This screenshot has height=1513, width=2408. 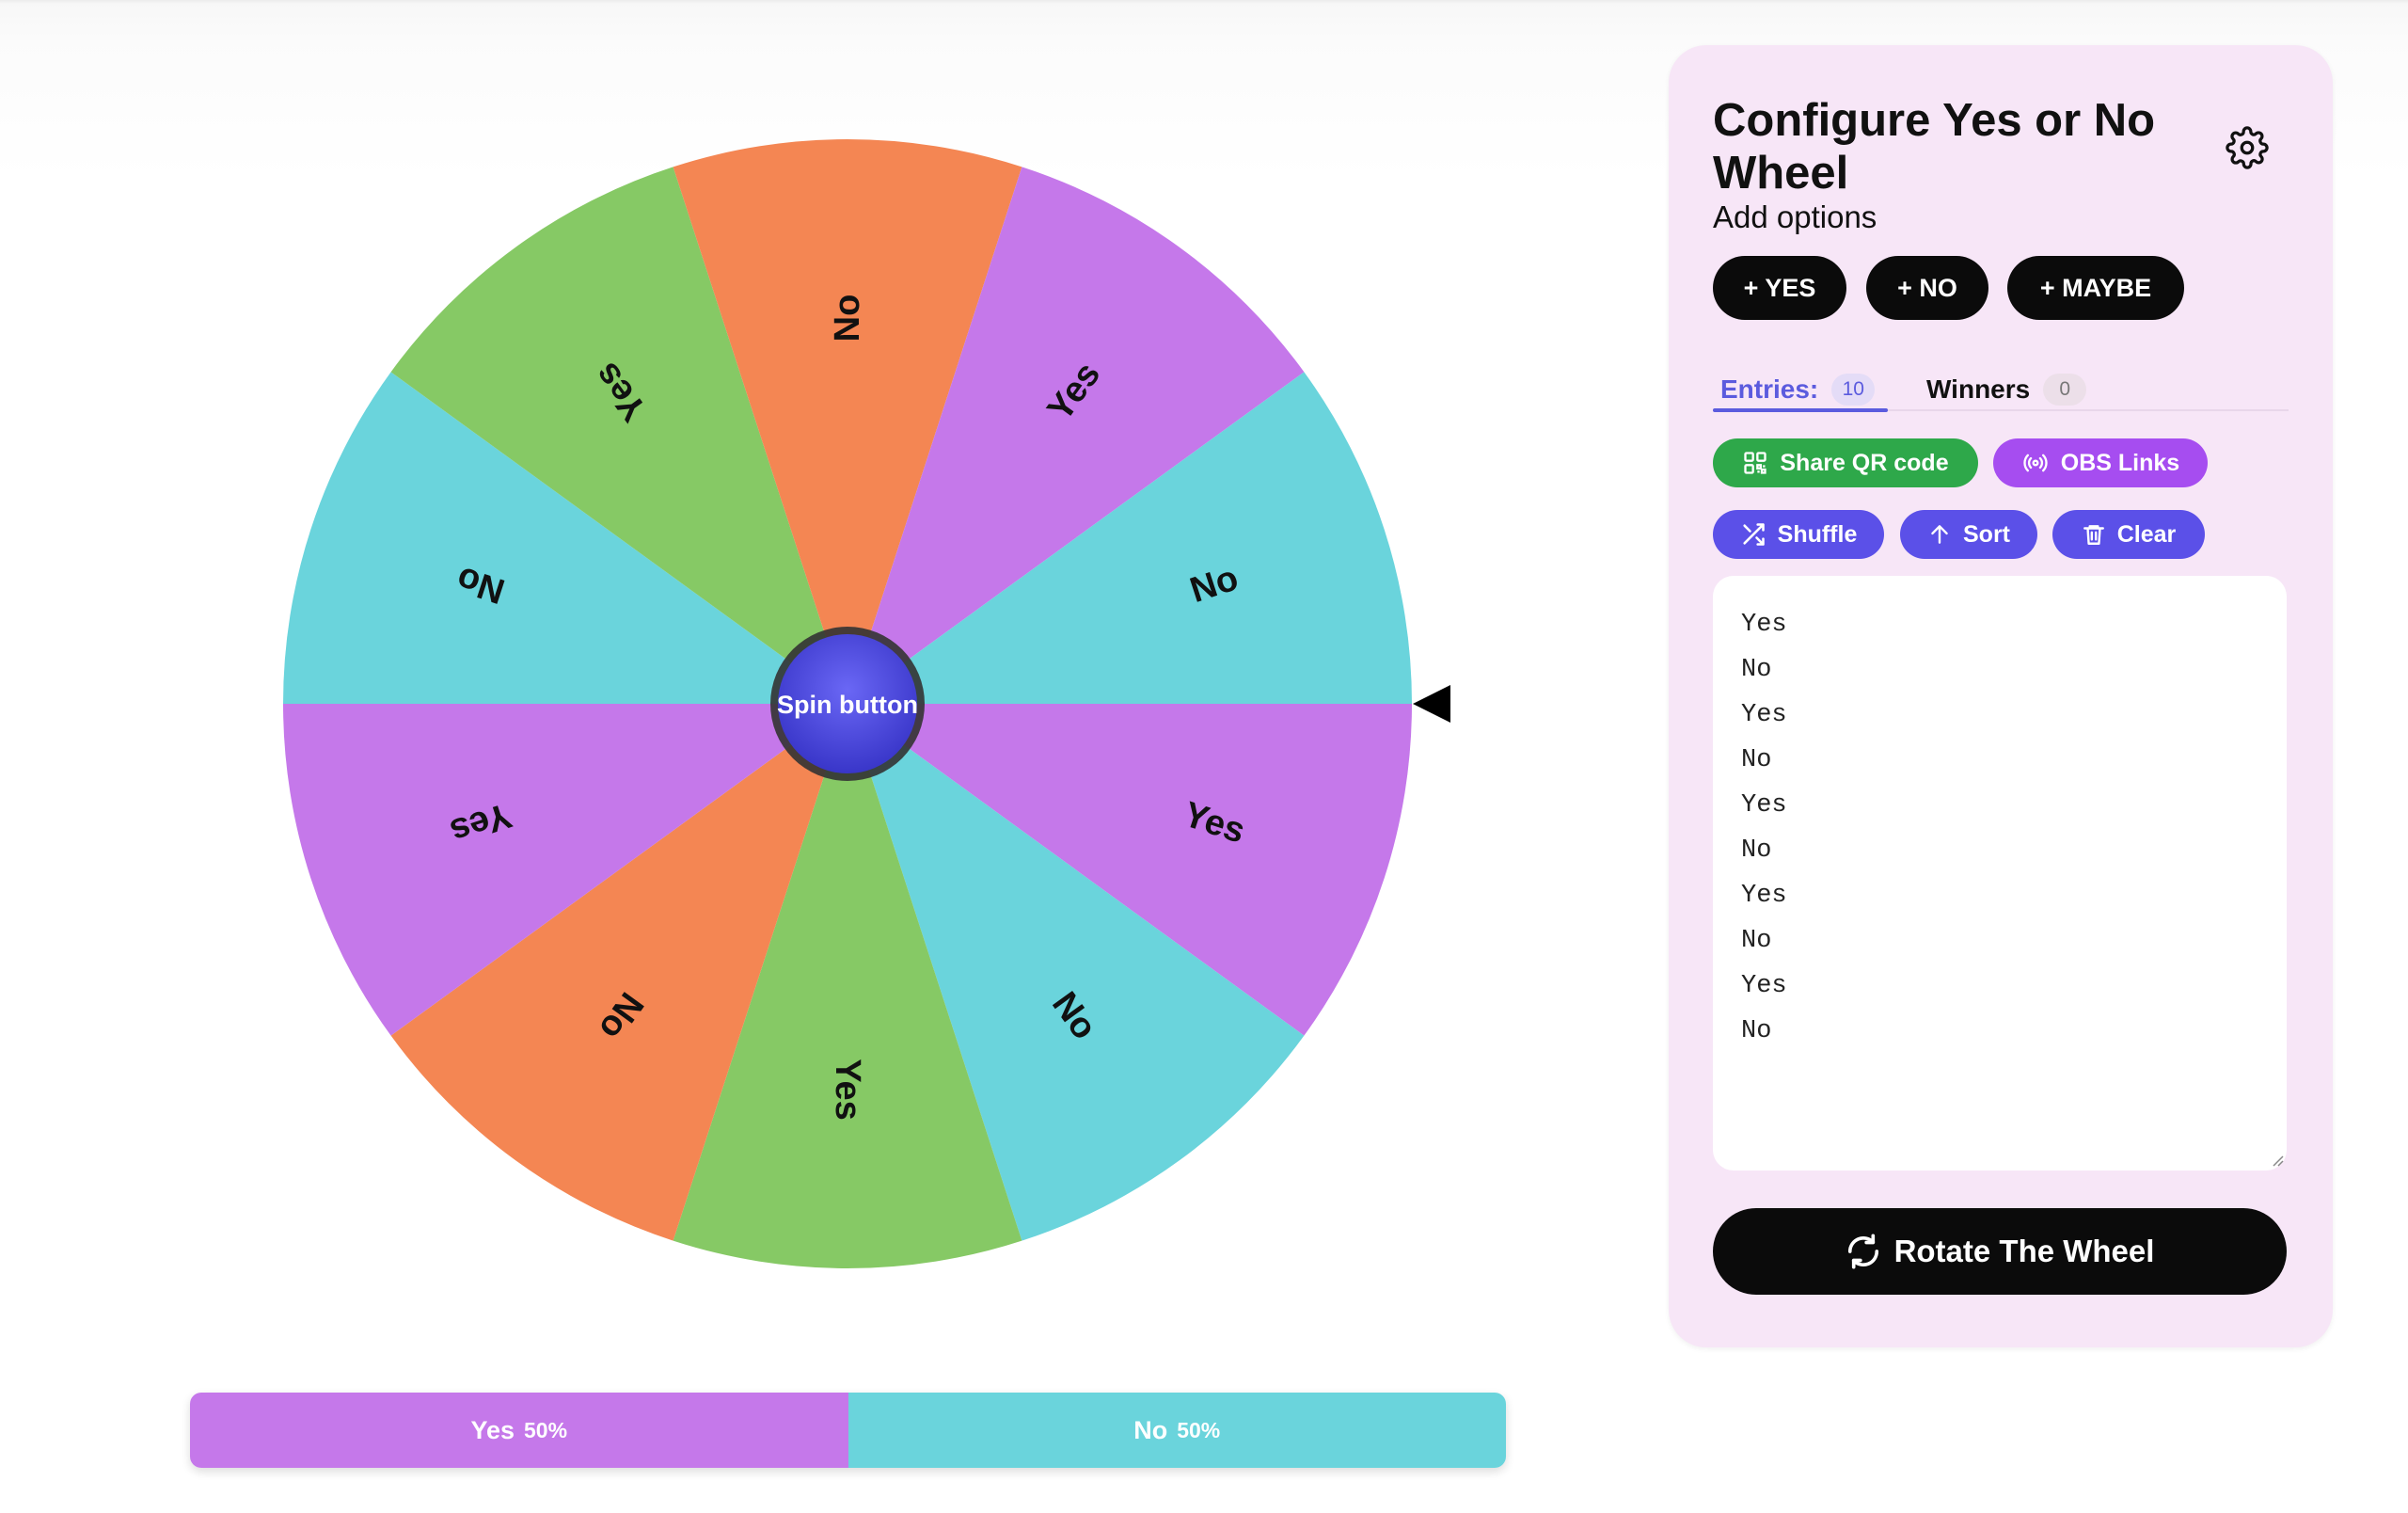 I want to click on spin-button: Spin button, so click(x=848, y=704).